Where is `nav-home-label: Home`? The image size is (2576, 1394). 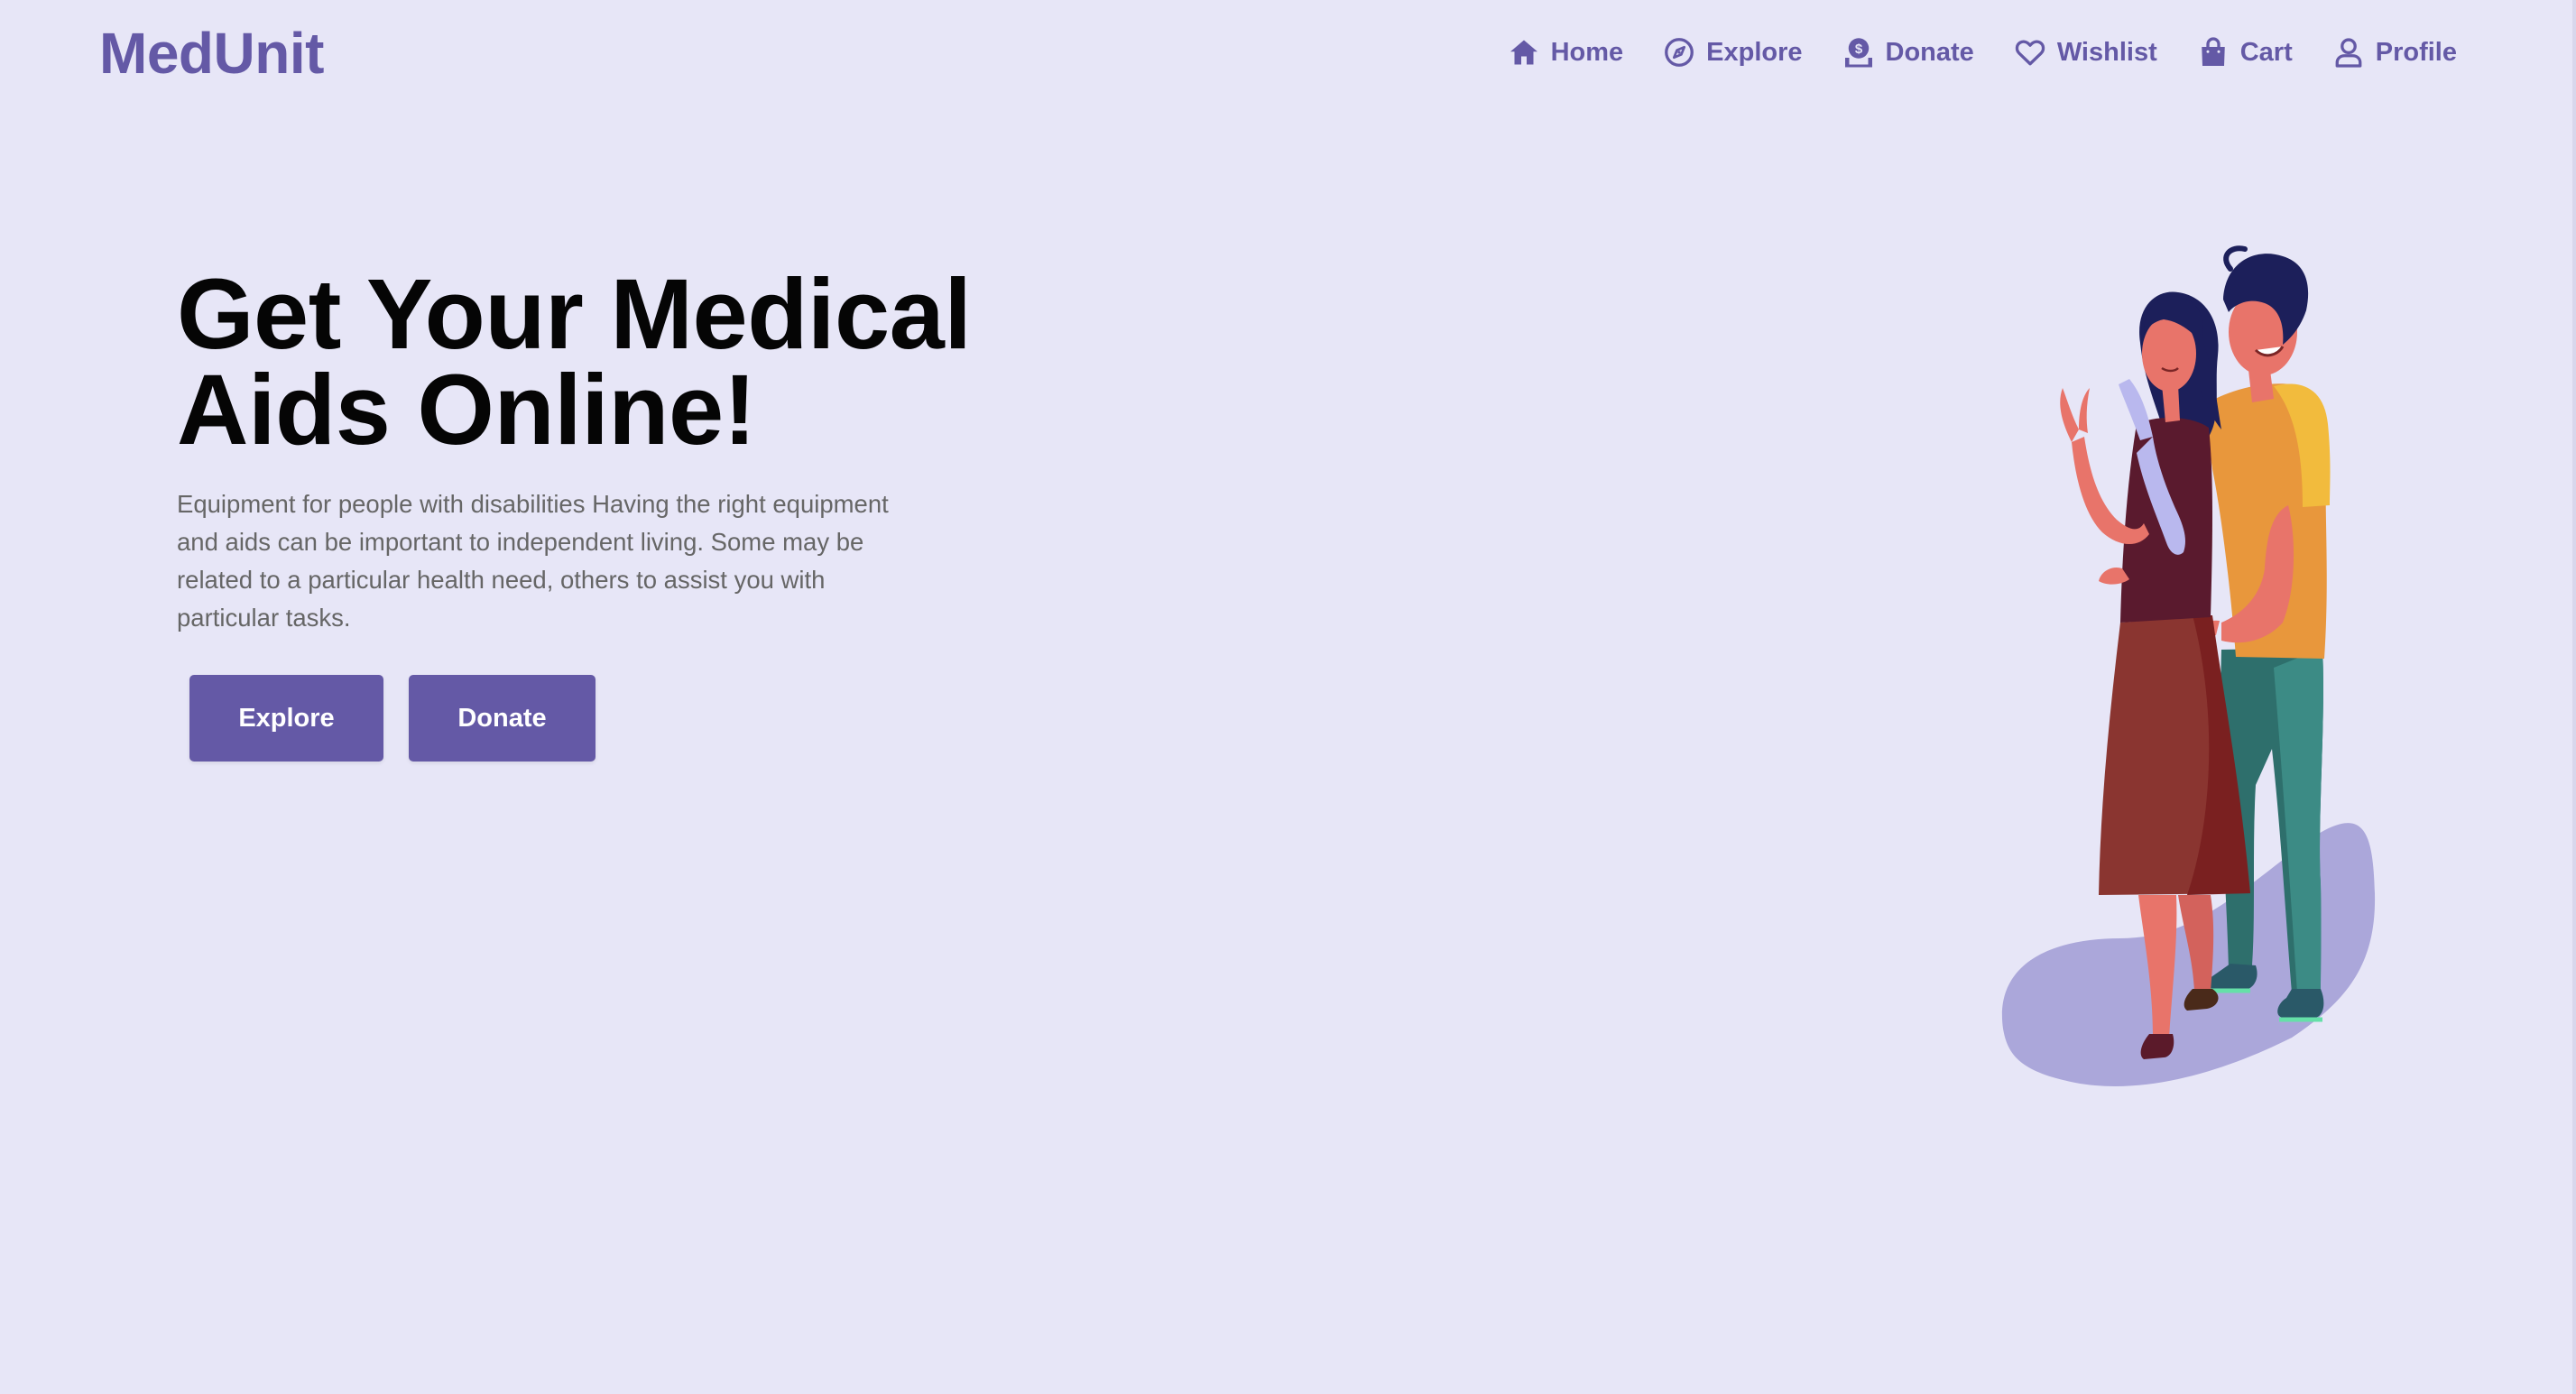 nav-home-label: Home is located at coordinates (1587, 52).